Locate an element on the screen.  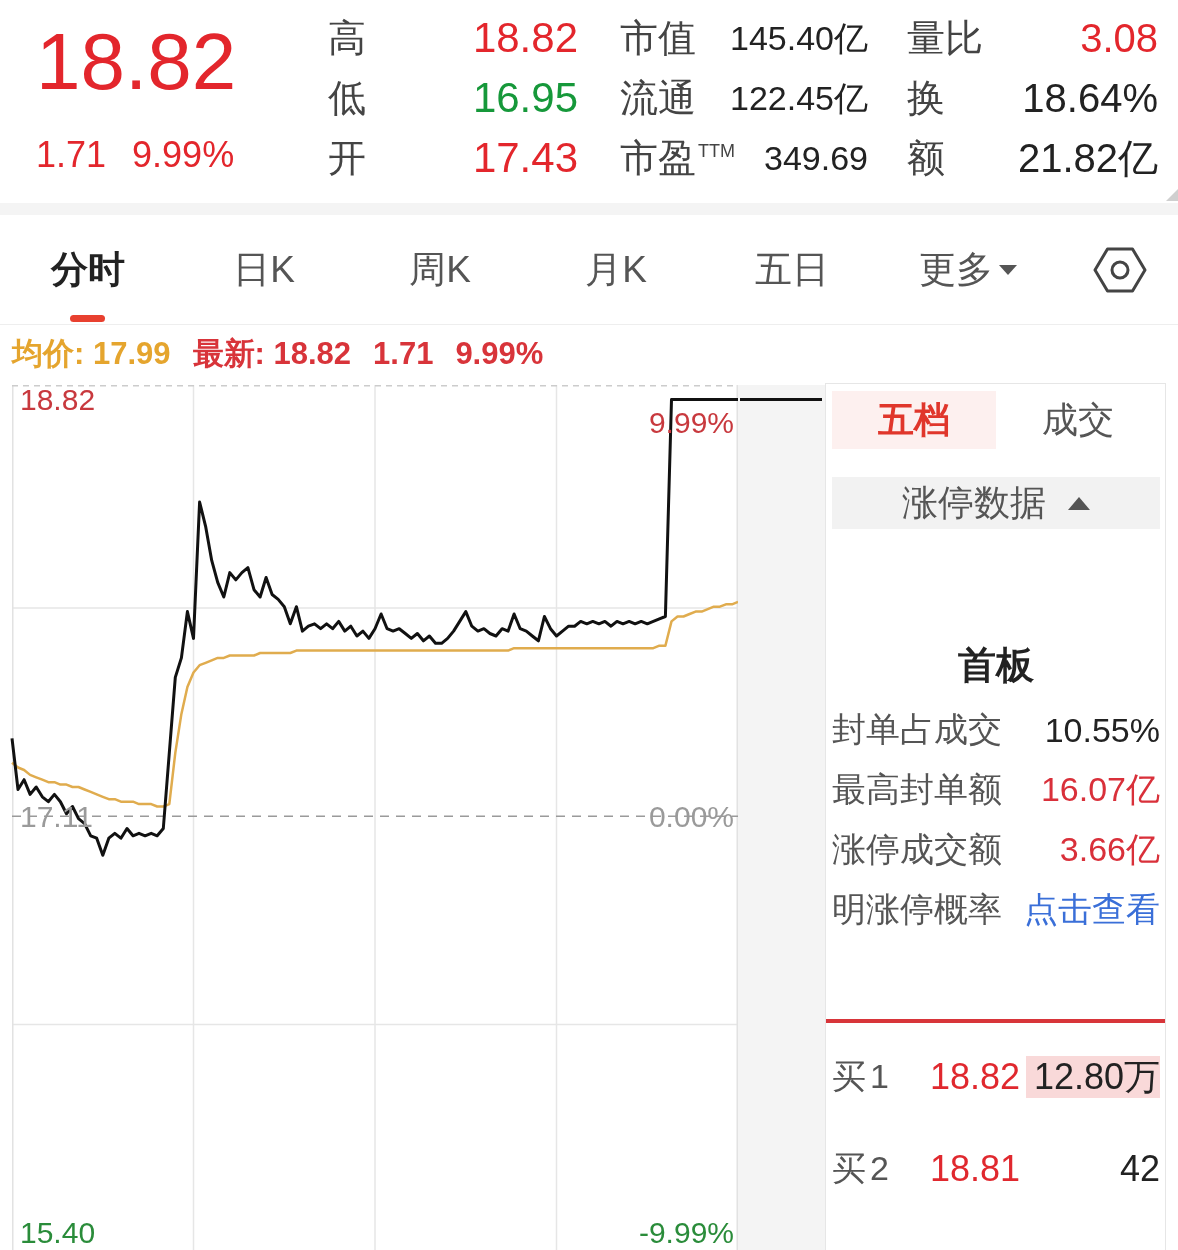
stat-value: 122.45亿 is located at coordinates (799, 98).